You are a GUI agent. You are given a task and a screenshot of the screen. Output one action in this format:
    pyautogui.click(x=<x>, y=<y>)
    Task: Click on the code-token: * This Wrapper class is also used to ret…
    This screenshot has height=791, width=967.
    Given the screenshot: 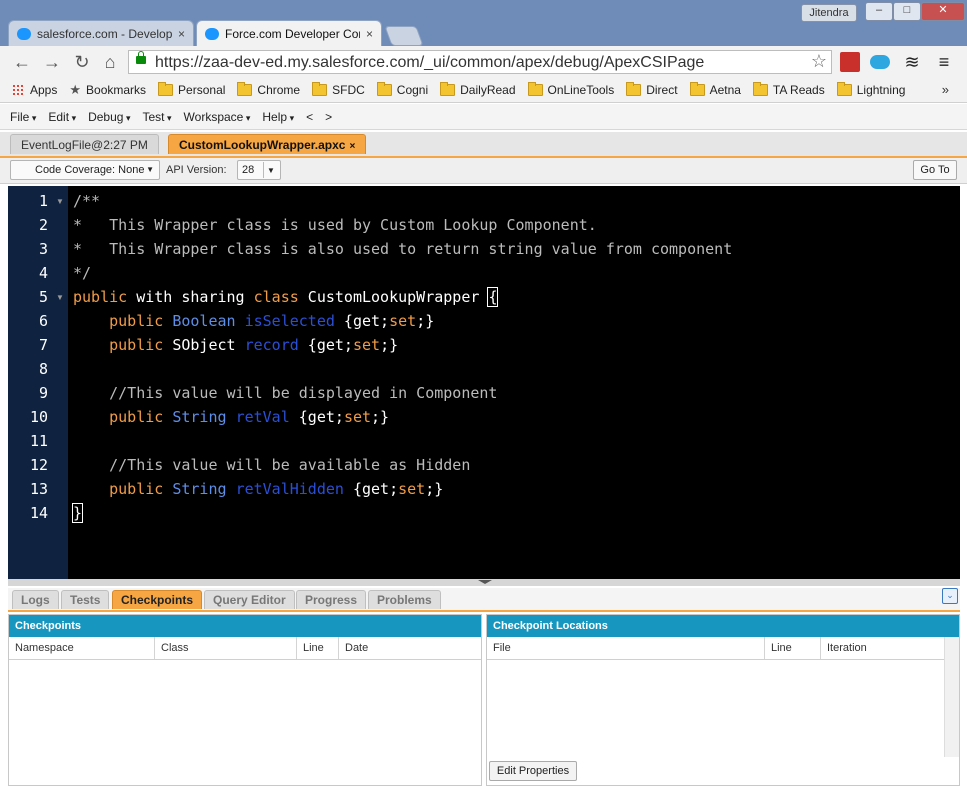 What is the action you would take?
    pyautogui.click(x=403, y=249)
    